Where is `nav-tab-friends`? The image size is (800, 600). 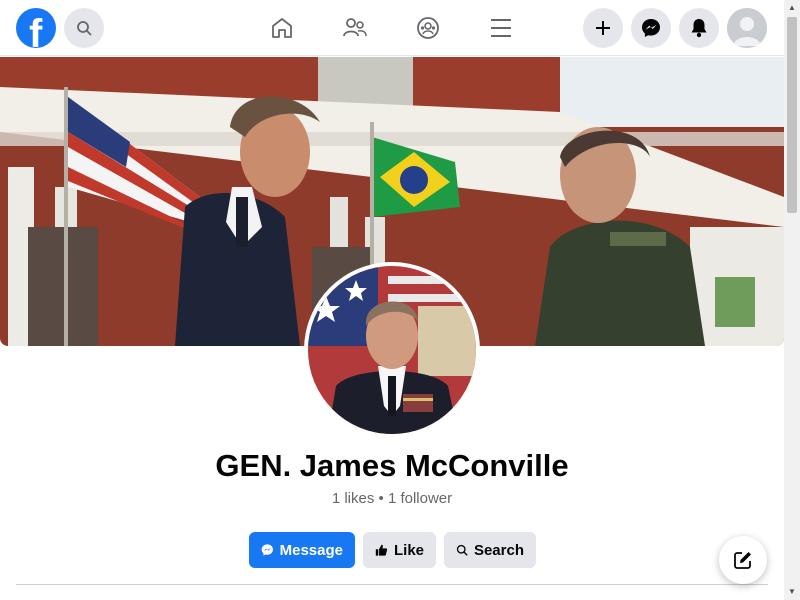
nav-tab-friends is located at coordinates (355, 28).